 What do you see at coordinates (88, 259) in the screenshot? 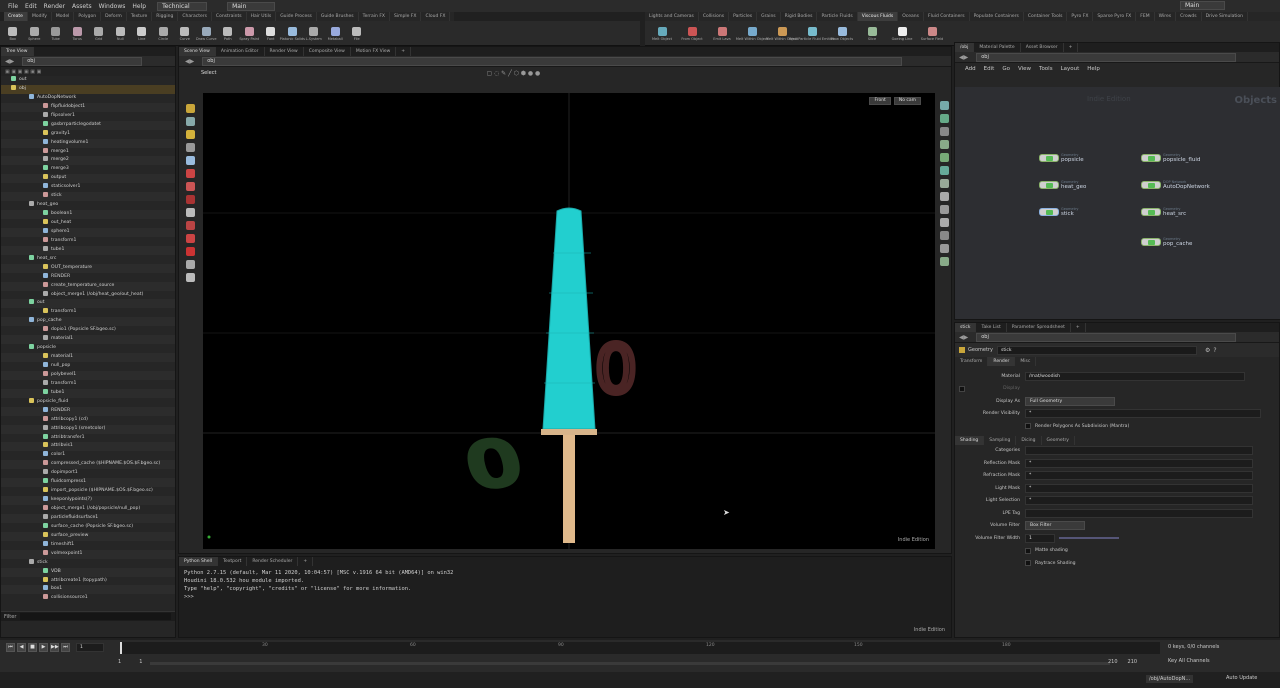
I see `tree-item: heat_src` at bounding box center [88, 259].